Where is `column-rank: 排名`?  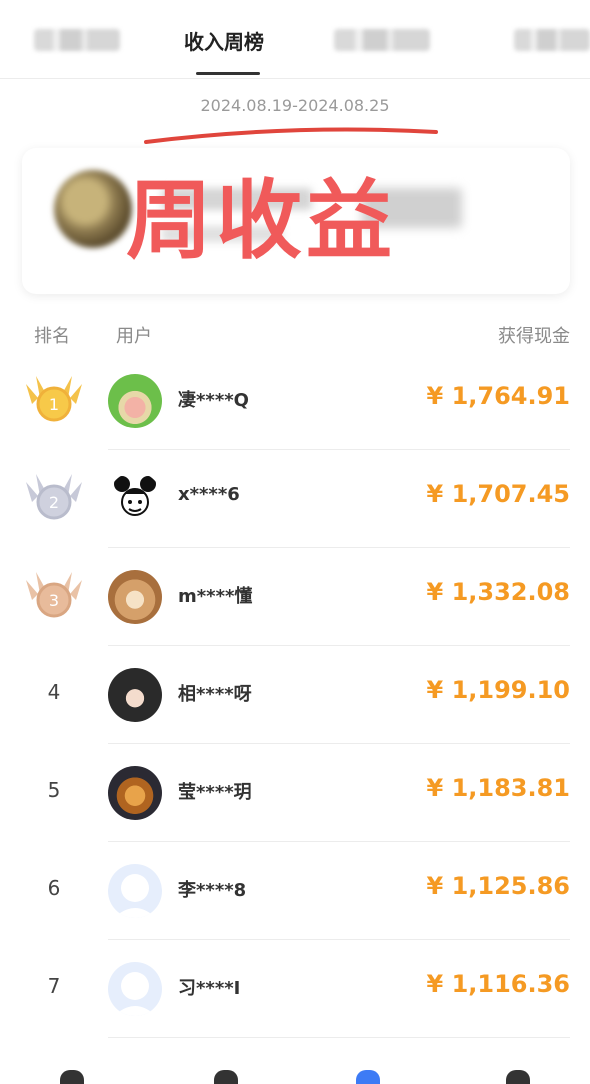
column-rank: 排名 is located at coordinates (52, 336).